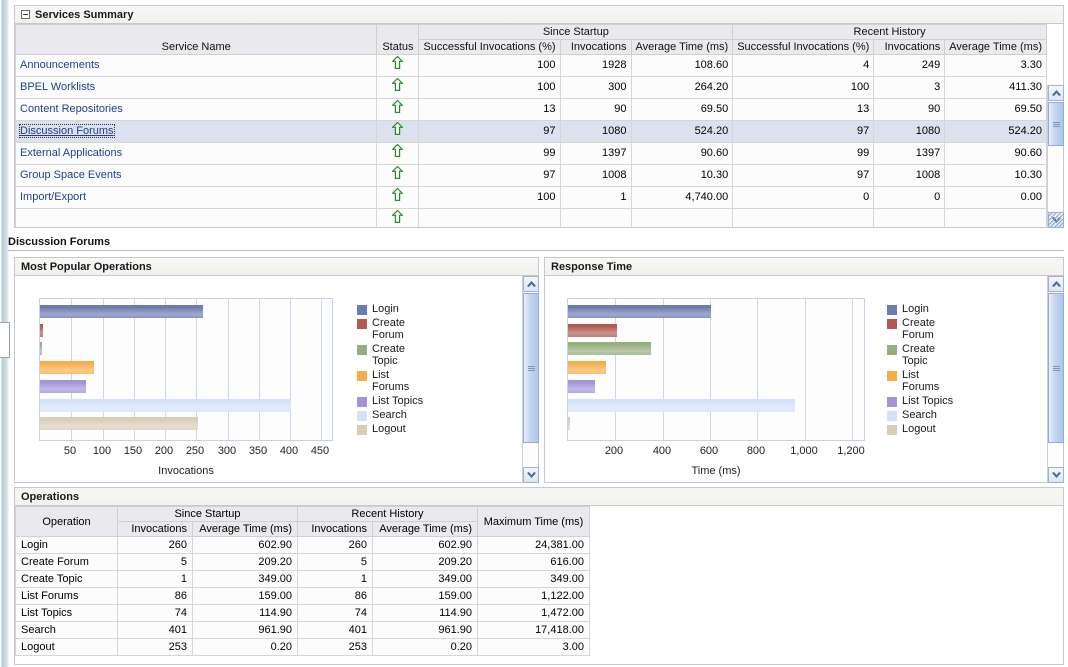 Image resolution: width=1068 pixels, height=667 pixels. I want to click on service-link: Group Space Events, so click(71, 175).